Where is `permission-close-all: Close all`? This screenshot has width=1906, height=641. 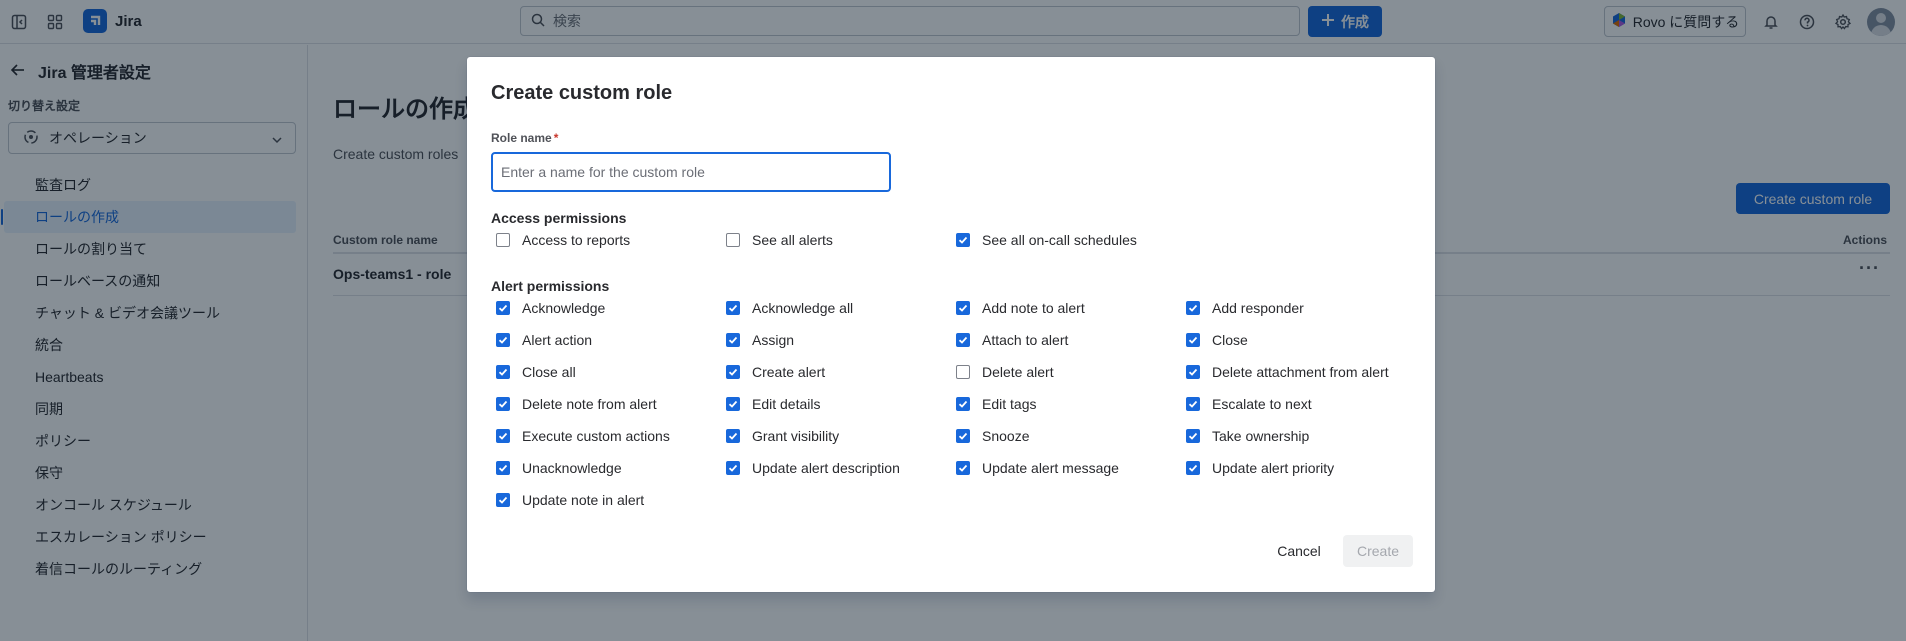
permission-close-all: Close all is located at coordinates (611, 372).